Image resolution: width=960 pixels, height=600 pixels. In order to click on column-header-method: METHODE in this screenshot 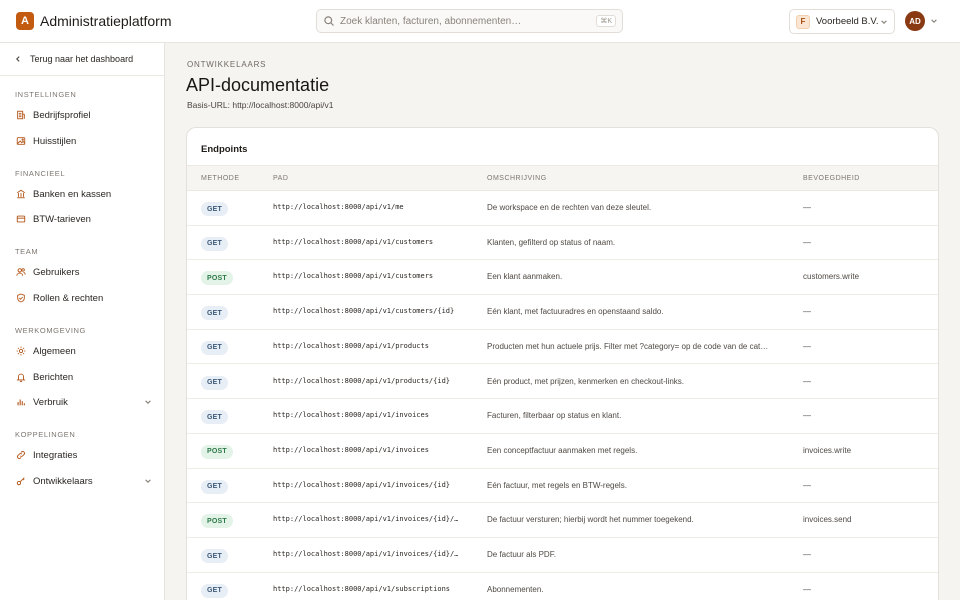, I will do `click(220, 178)`.